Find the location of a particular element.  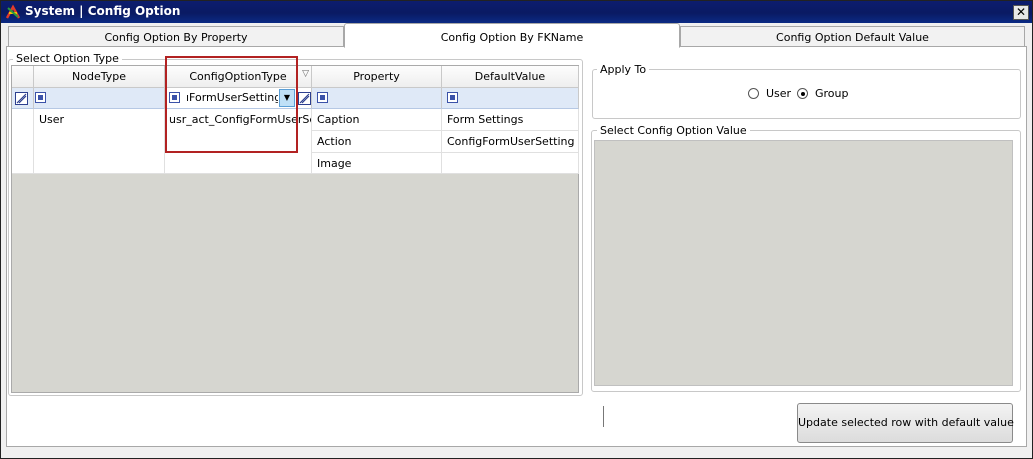

highlight-annotation-box is located at coordinates (231, 104).